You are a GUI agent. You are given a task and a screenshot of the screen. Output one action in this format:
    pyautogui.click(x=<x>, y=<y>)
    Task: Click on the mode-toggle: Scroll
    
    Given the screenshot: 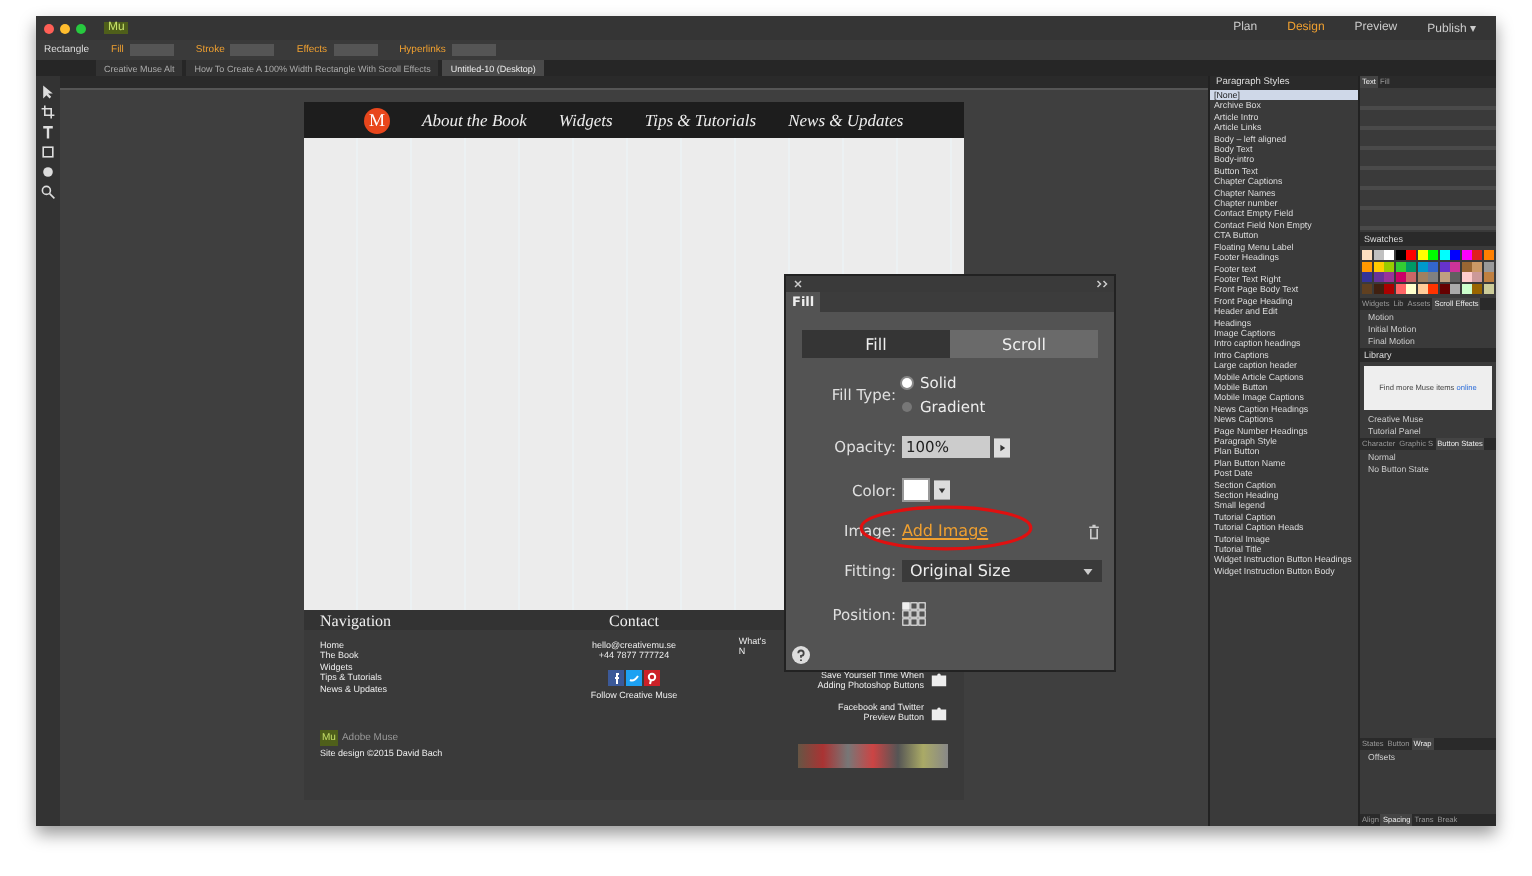 What is the action you would take?
    pyautogui.click(x=1024, y=344)
    